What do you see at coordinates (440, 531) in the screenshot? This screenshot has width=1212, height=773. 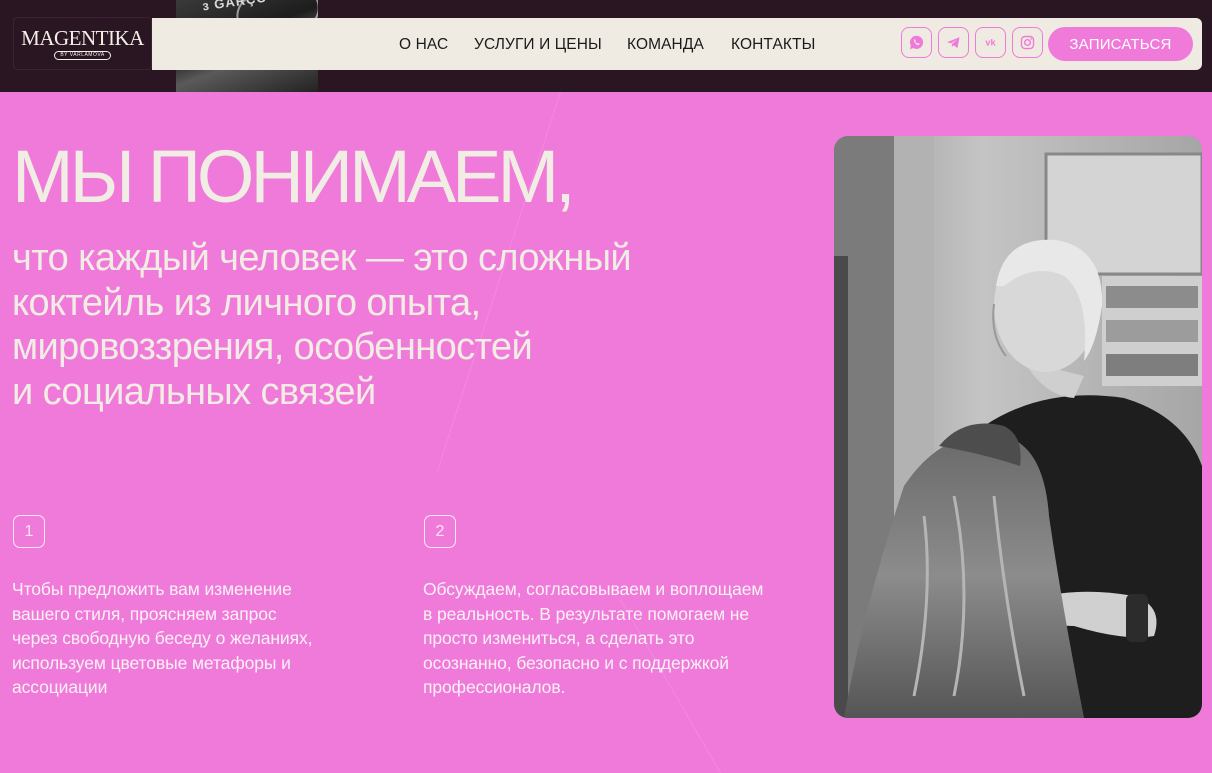 I see `step-number-badge: 2` at bounding box center [440, 531].